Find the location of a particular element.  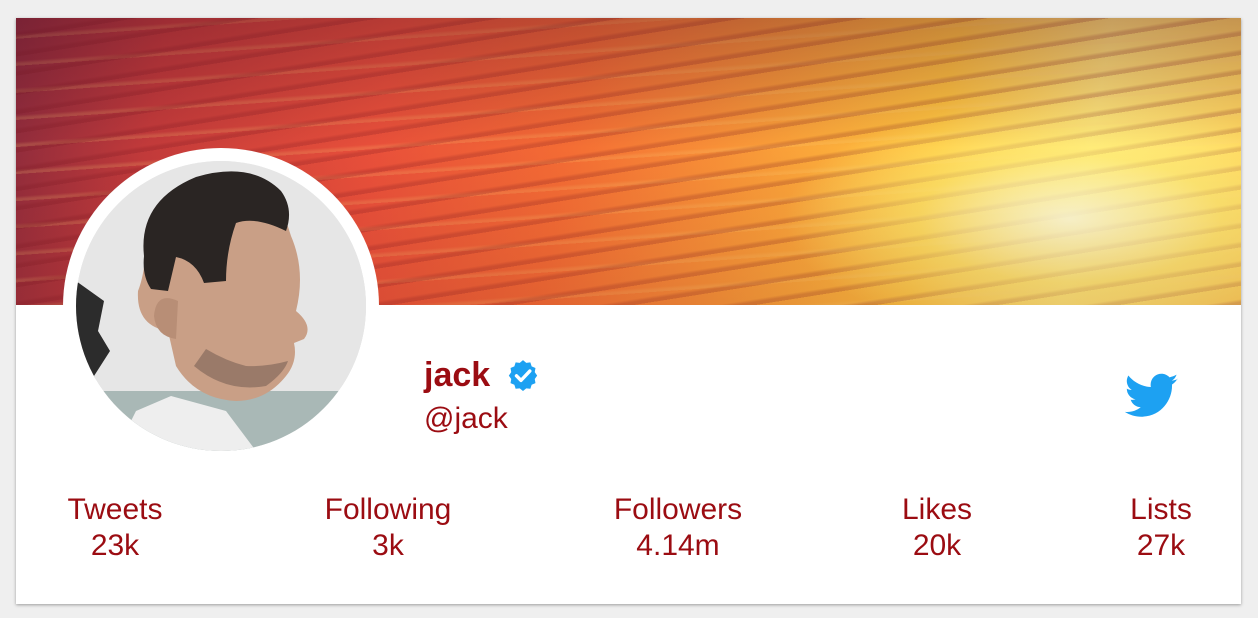

stat-tweets-label: Tweets is located at coordinates (115, 509).